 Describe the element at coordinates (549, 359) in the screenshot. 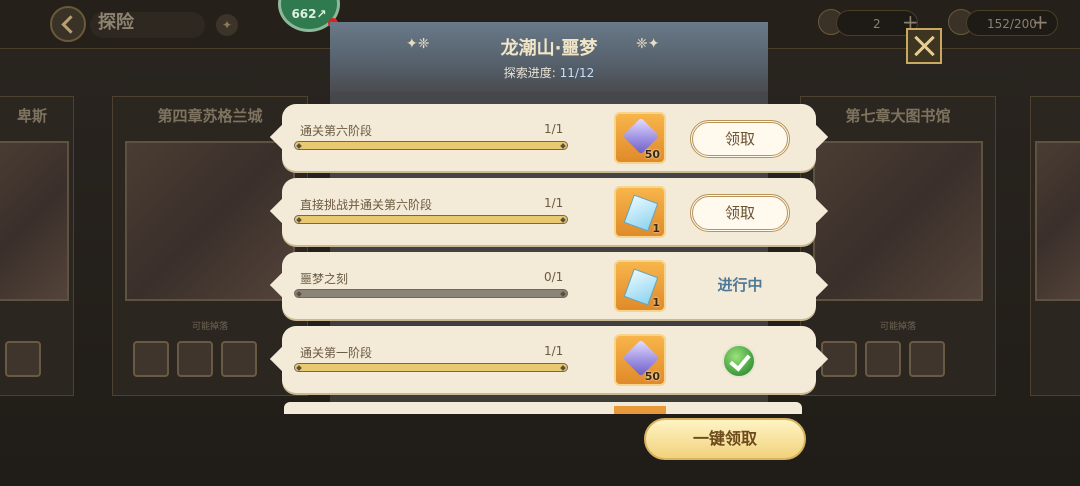

I see `task-row: 通关第一阶段 1/1 50` at that location.